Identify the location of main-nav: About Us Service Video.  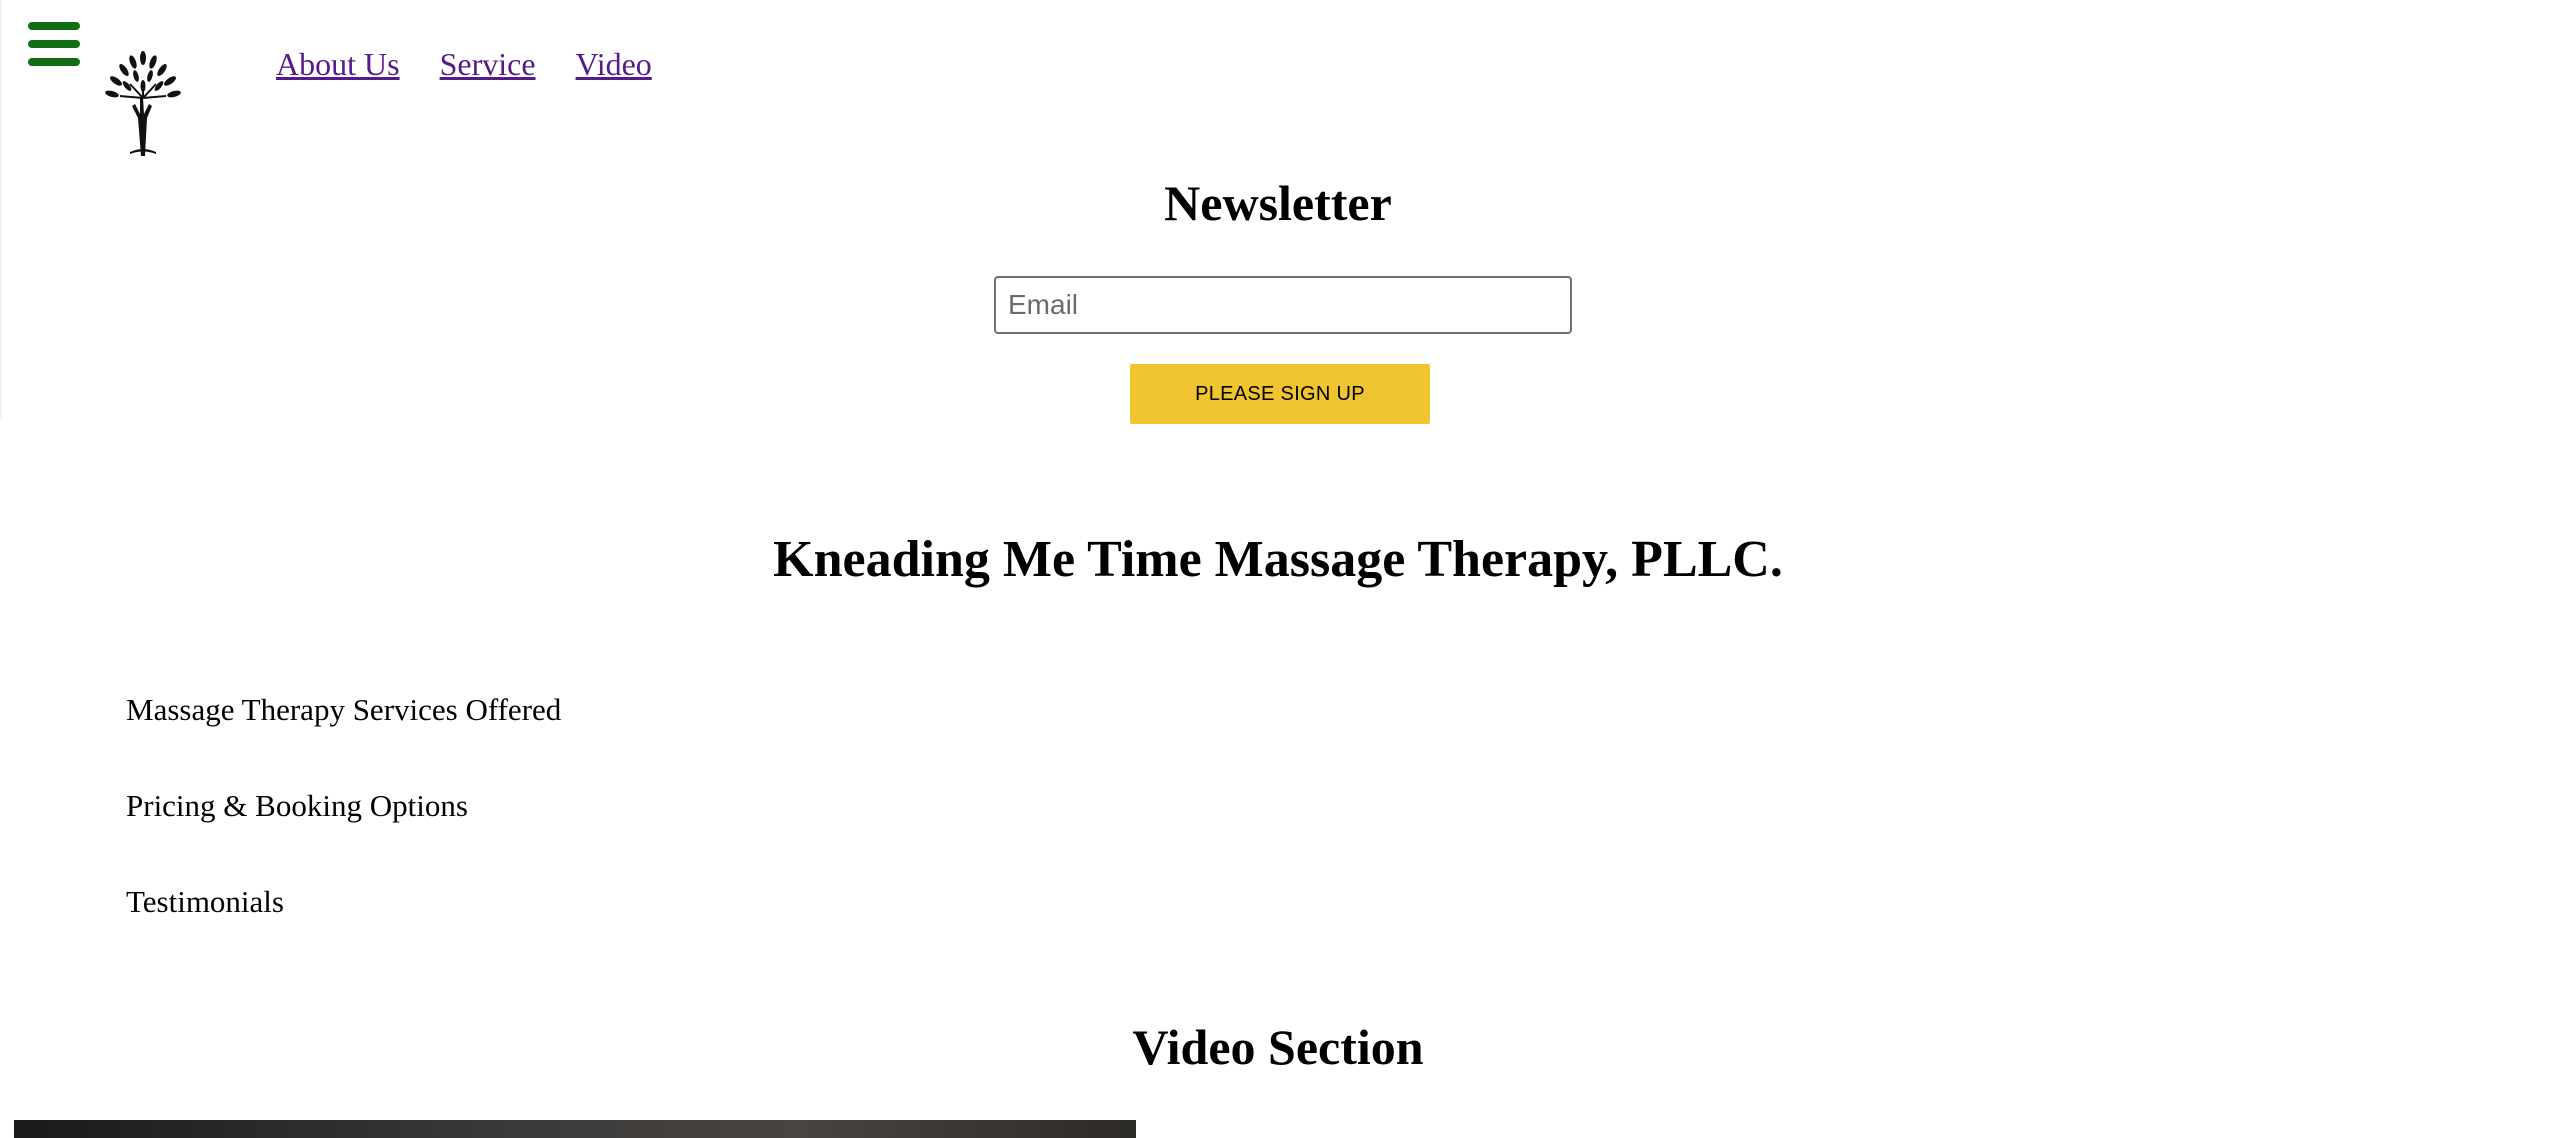
(464, 64).